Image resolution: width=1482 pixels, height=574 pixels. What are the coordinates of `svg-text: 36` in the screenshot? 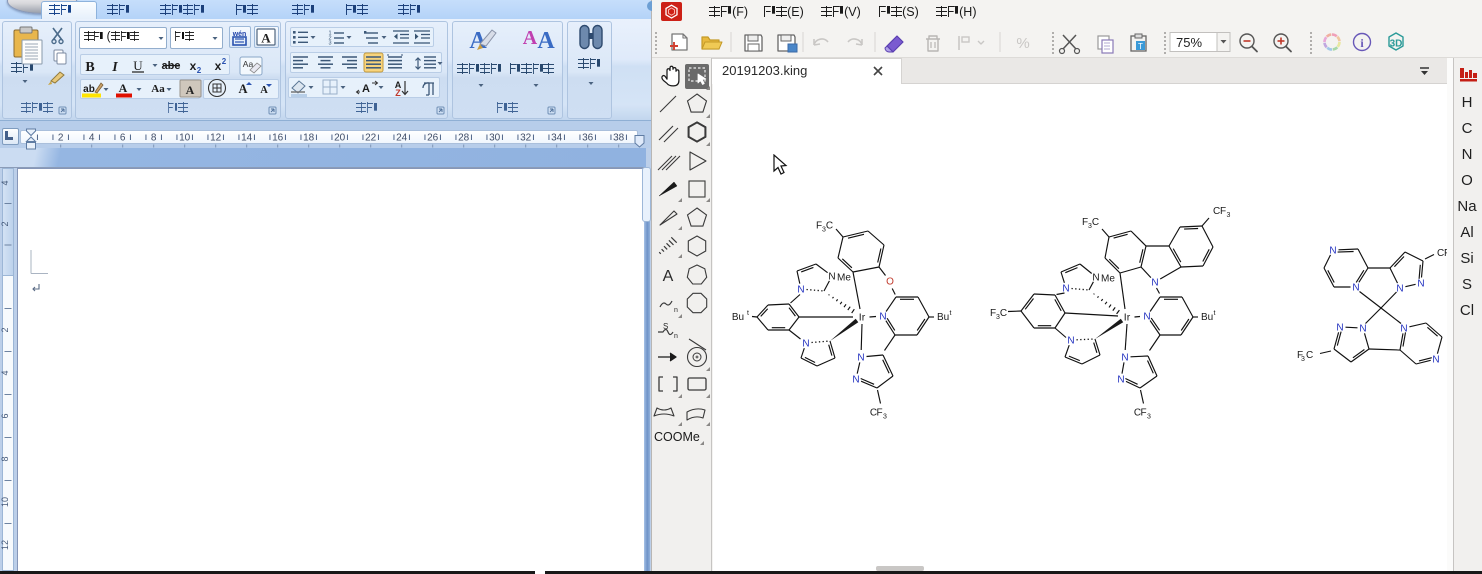 It's located at (588, 138).